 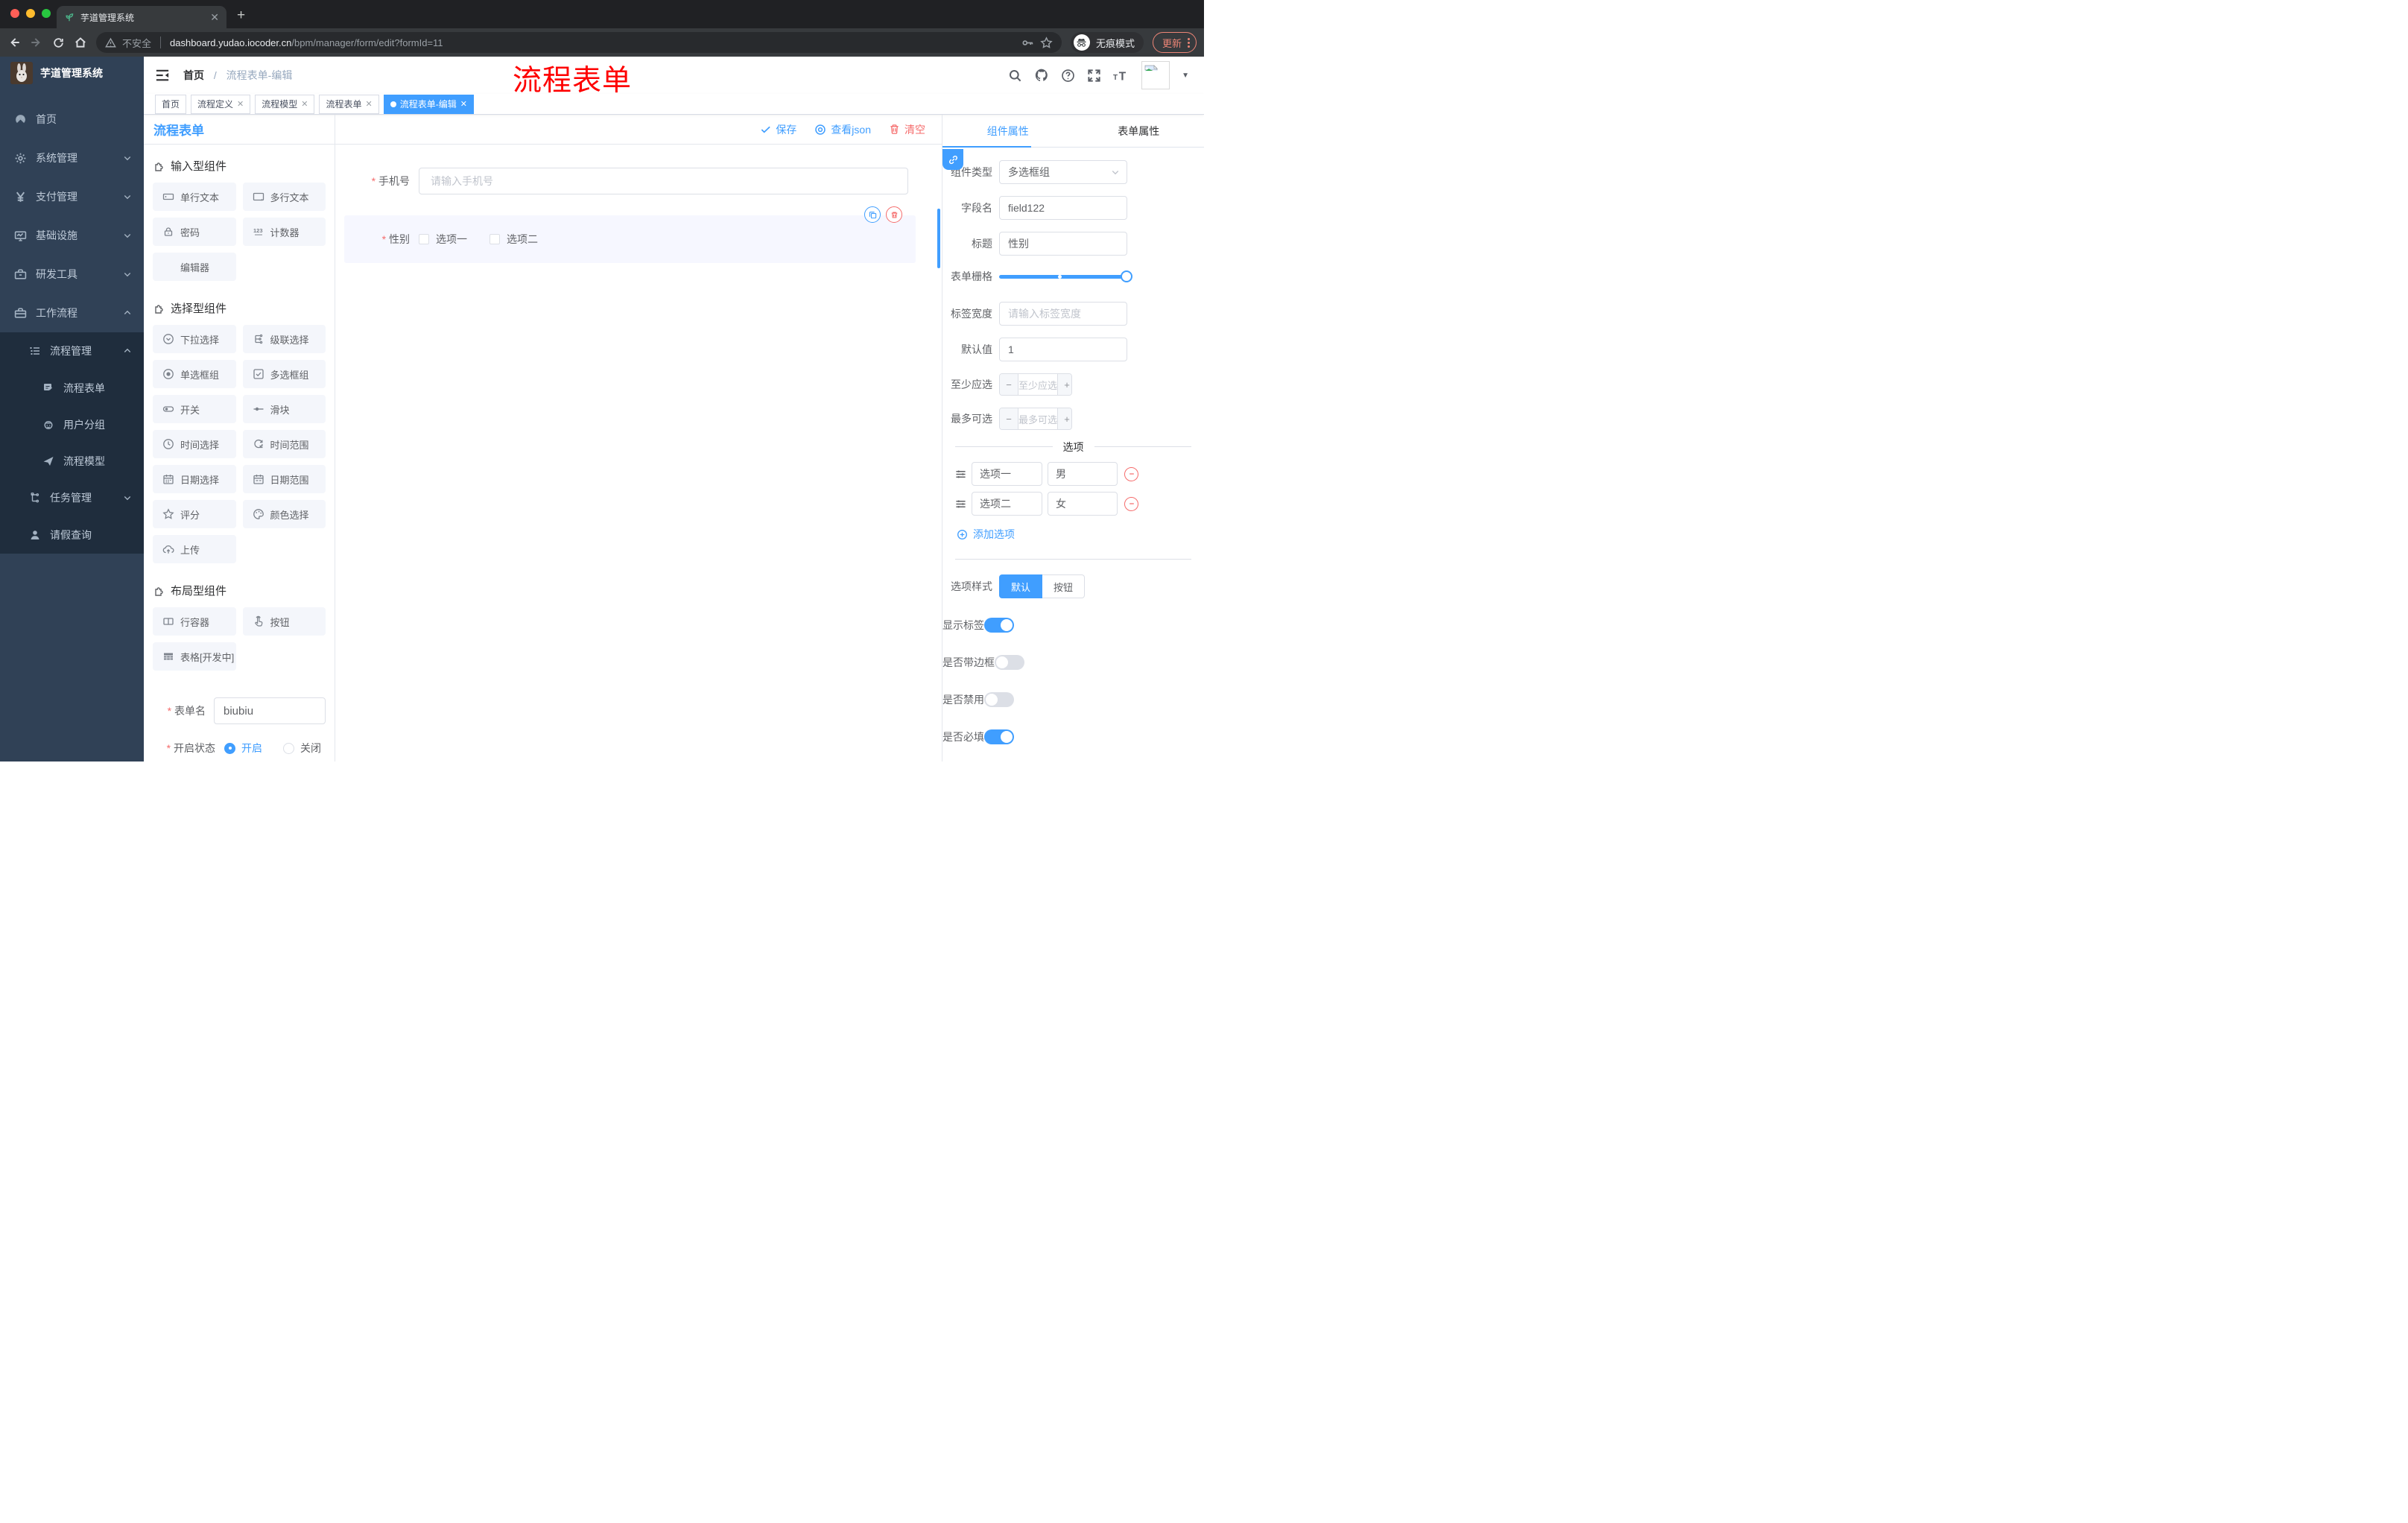 What do you see at coordinates (194, 339) in the screenshot?
I see `palette-item-select: 下拉选择` at bounding box center [194, 339].